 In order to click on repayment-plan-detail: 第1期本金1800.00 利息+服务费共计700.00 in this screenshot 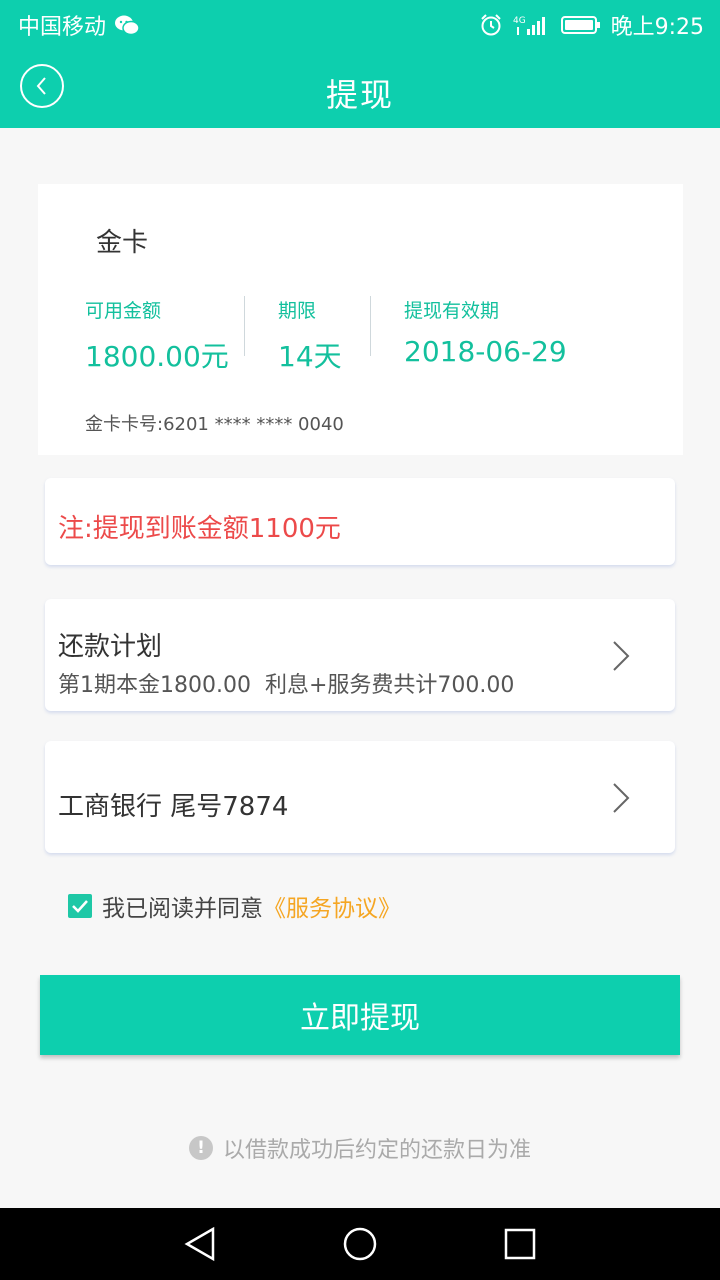, I will do `click(286, 685)`.